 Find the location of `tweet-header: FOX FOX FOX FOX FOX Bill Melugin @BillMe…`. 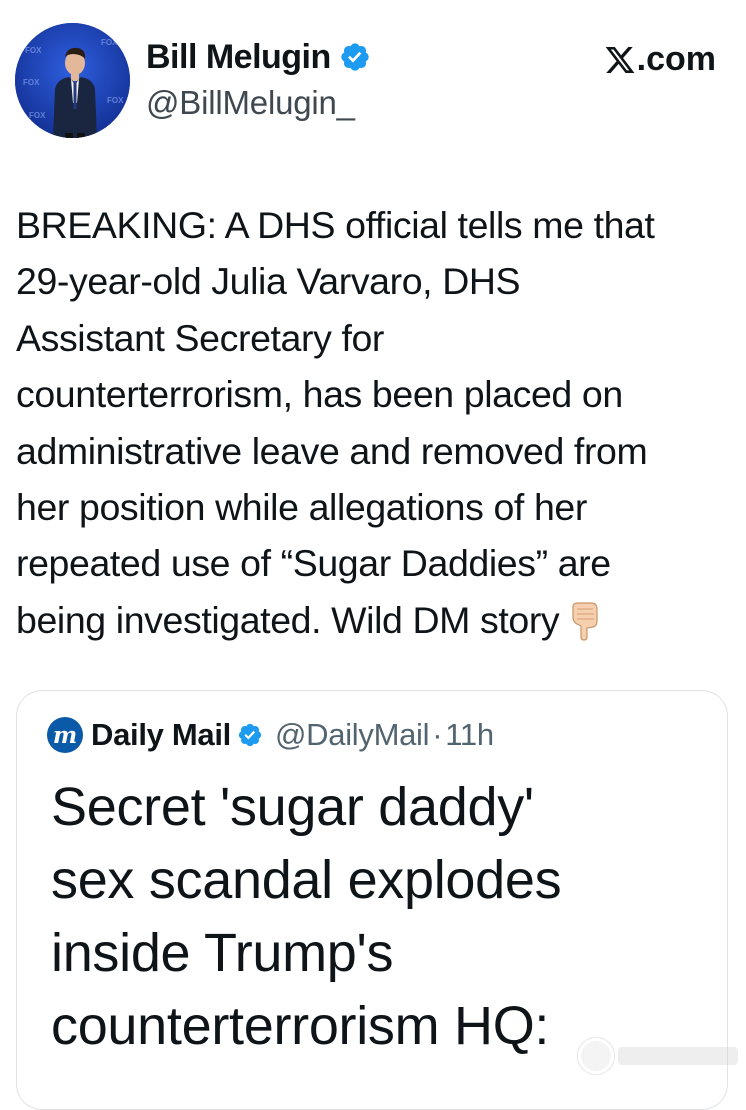

tweet-header: FOX FOX FOX FOX FOX Bill Melugin @BillMe… is located at coordinates (373, 75).